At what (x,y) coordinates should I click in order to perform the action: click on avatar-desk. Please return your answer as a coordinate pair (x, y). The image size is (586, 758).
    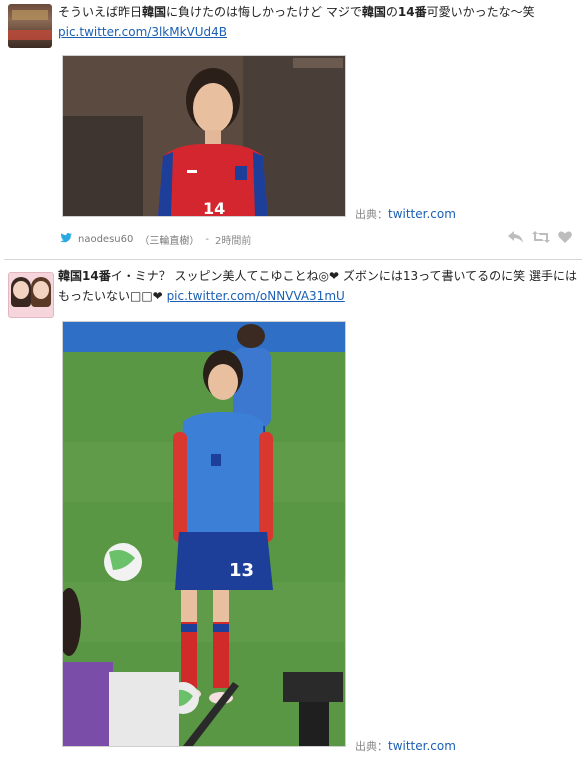
    Looking at the image, I should click on (30, 35).